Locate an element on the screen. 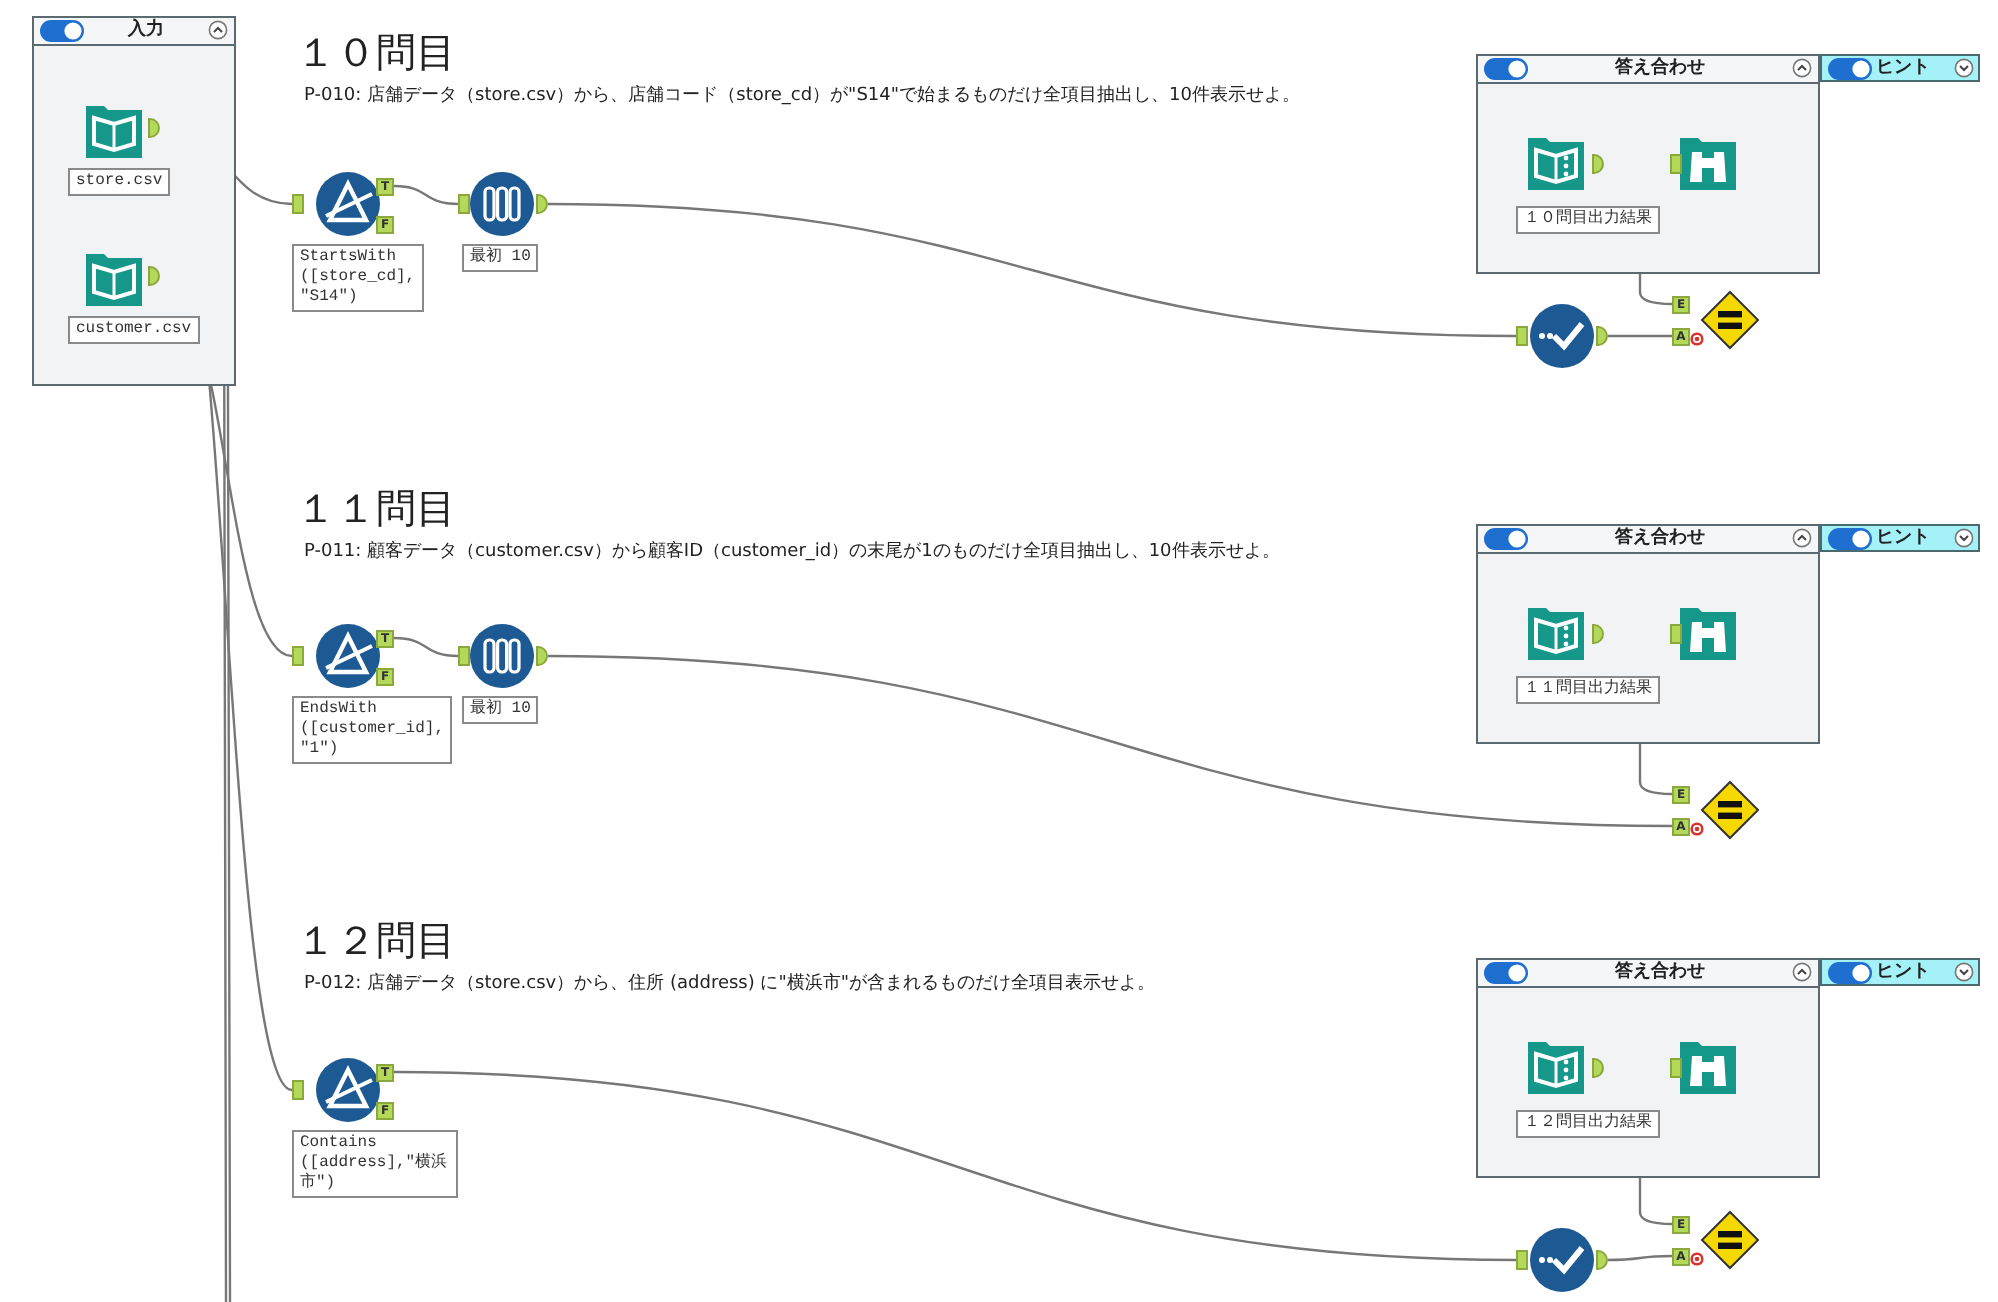  question-title: １２問目 is located at coordinates (376, 940).